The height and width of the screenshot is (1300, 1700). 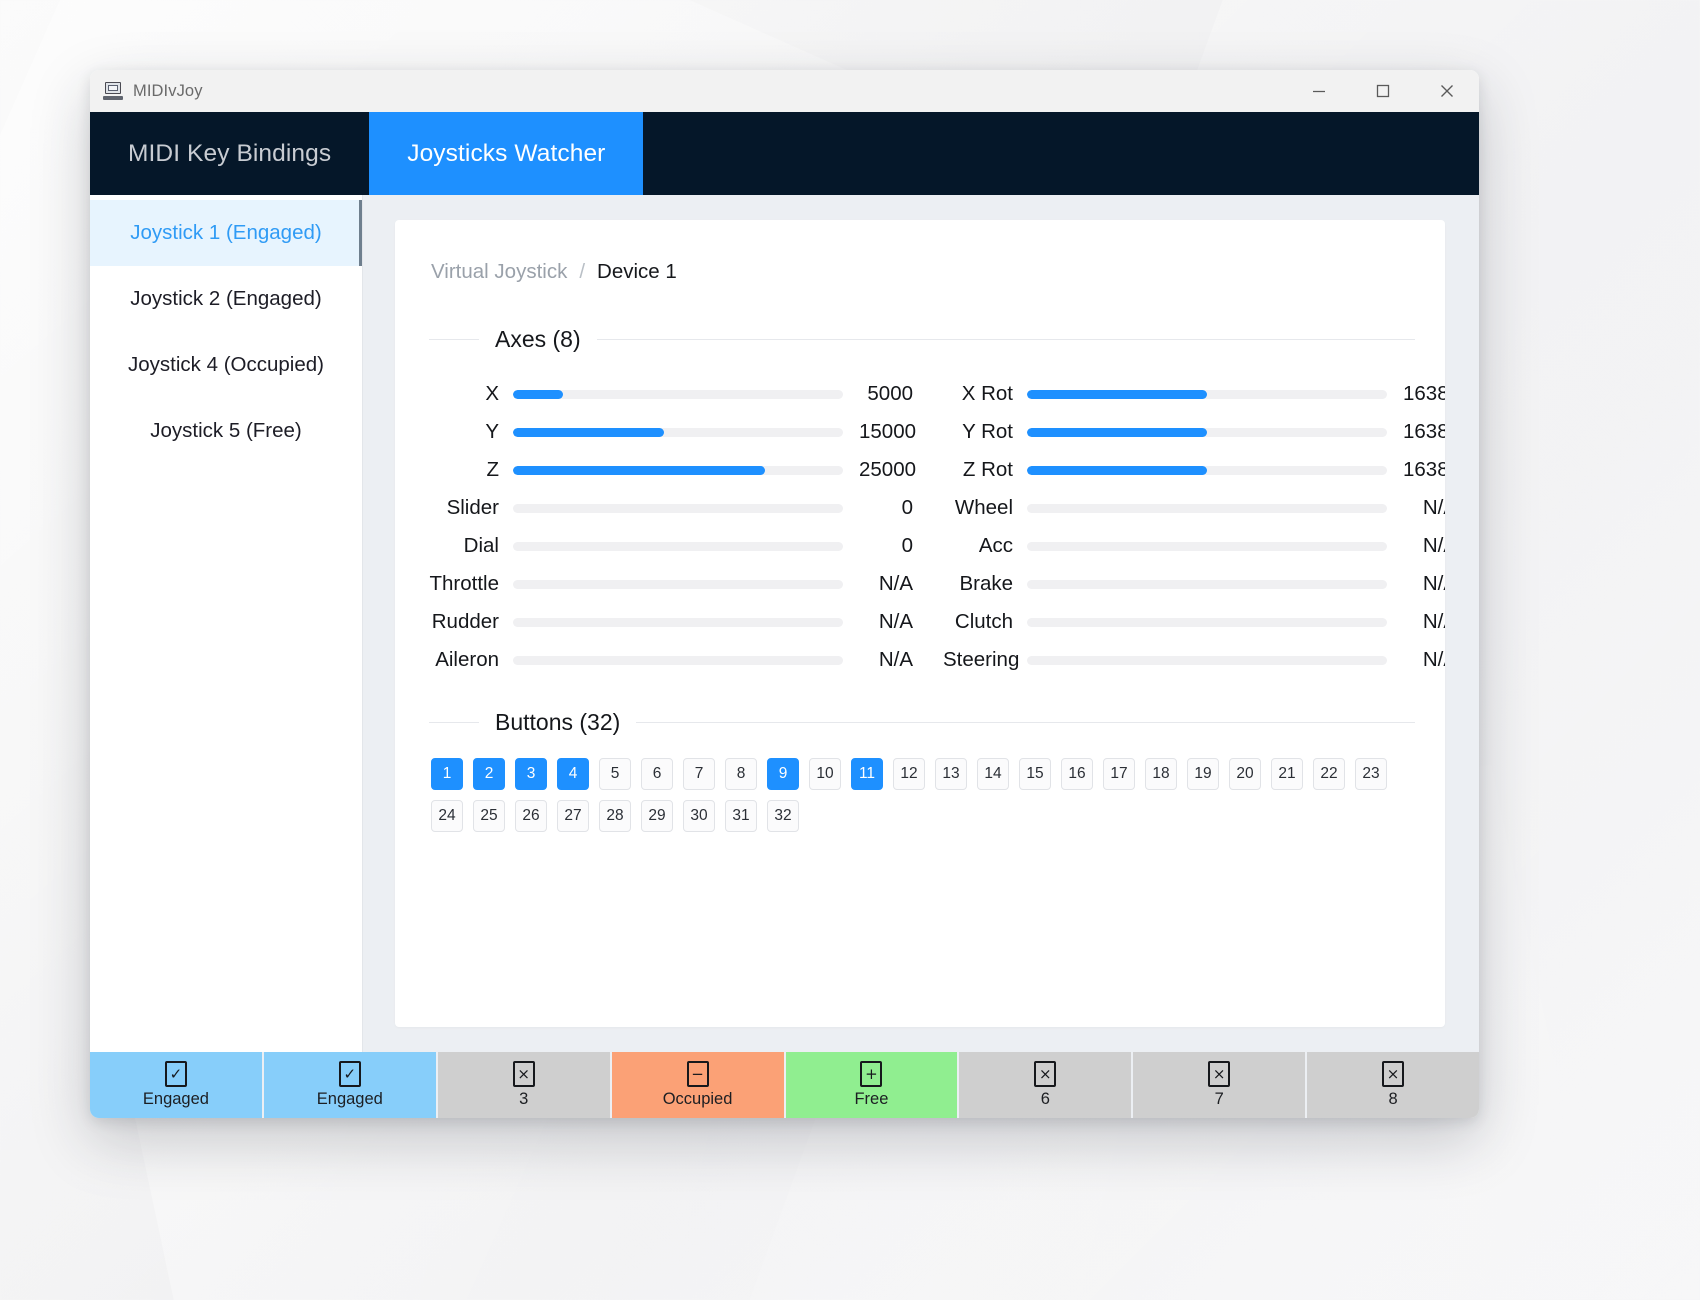 What do you see at coordinates (499, 272) in the screenshot?
I see `breadcrumb-root: Virtual Joystick` at bounding box center [499, 272].